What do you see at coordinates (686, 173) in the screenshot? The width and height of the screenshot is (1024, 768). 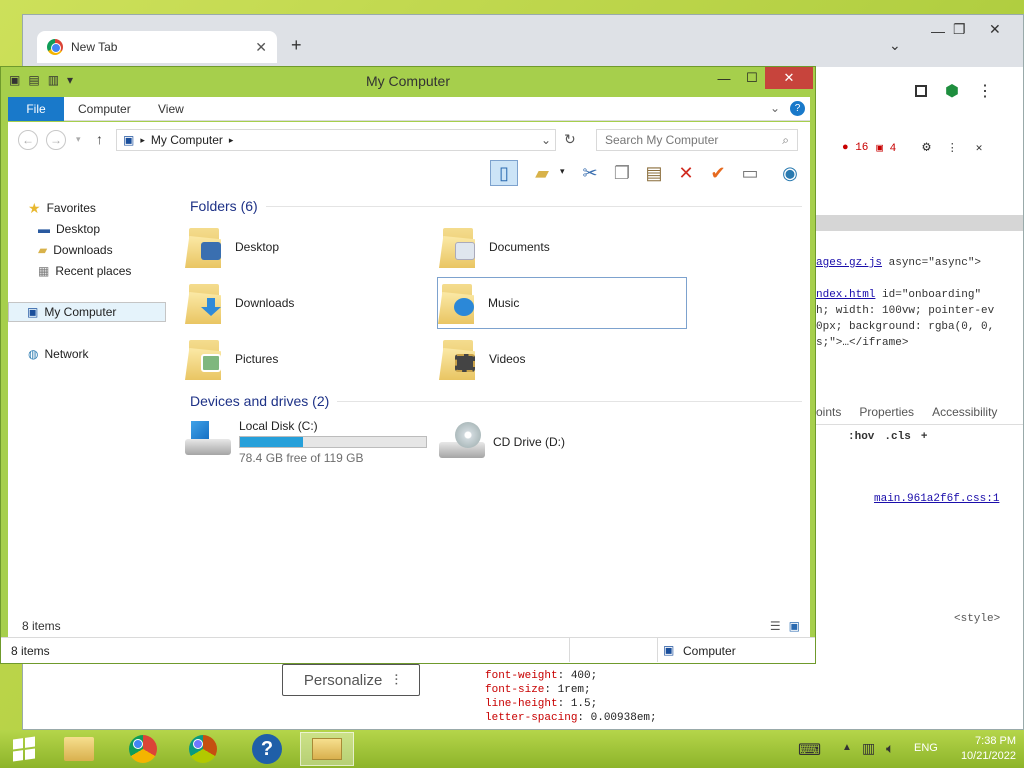 I see `delete-icon: ✕` at bounding box center [686, 173].